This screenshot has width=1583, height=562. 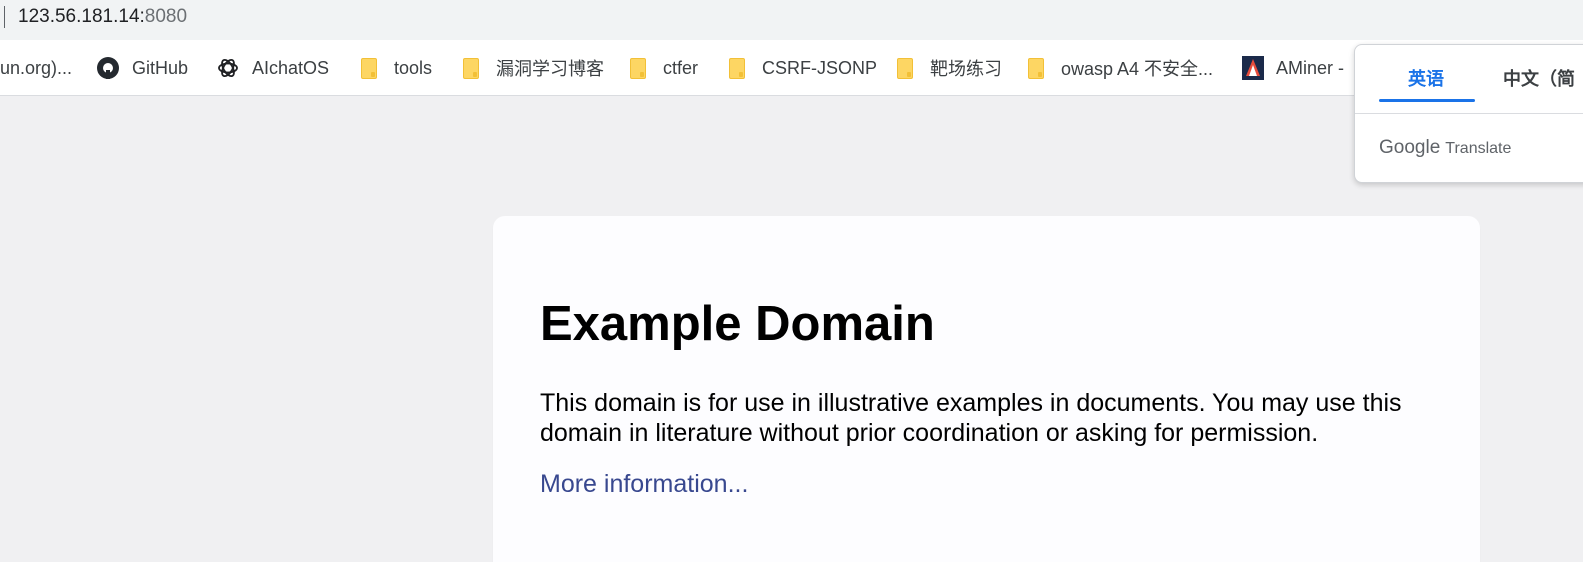 I want to click on github-icon, so click(x=108, y=68).